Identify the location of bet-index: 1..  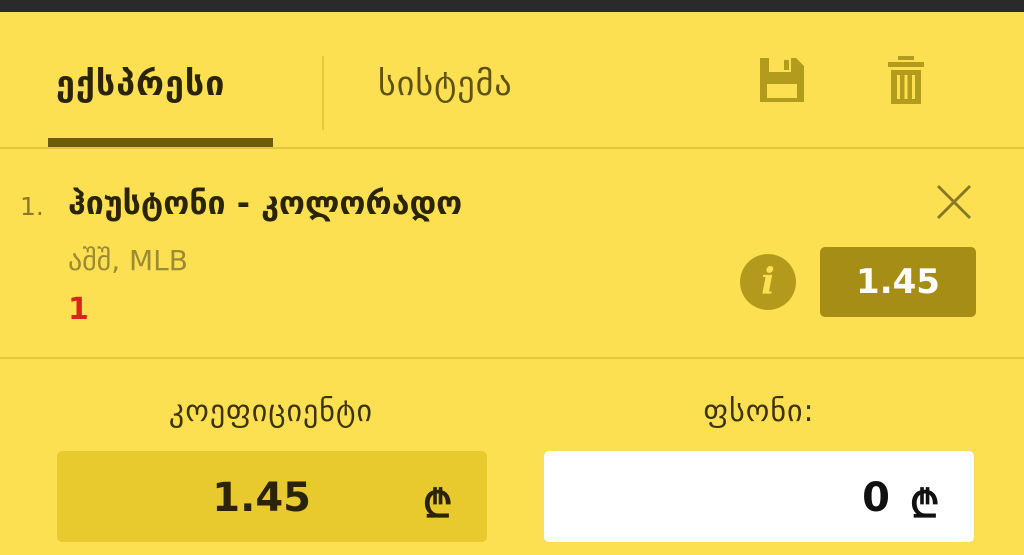
(32, 206).